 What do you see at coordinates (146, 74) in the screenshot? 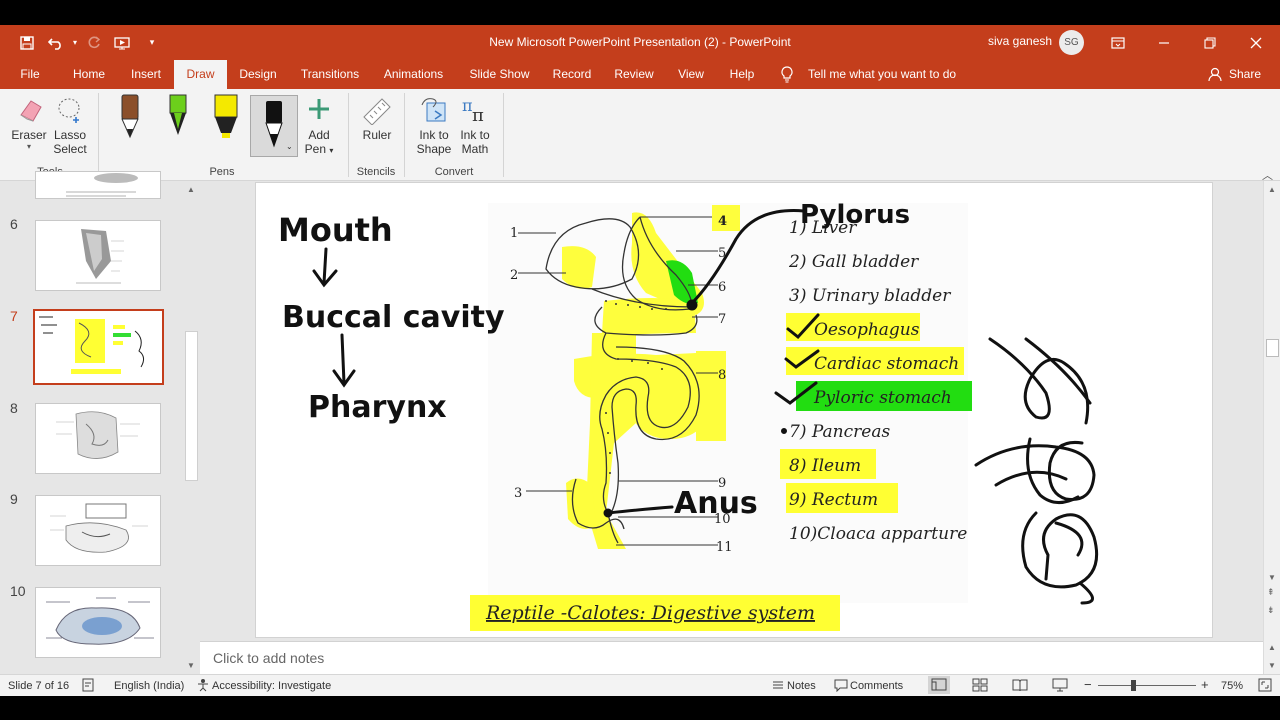
I see `tab-insert: Insert` at bounding box center [146, 74].